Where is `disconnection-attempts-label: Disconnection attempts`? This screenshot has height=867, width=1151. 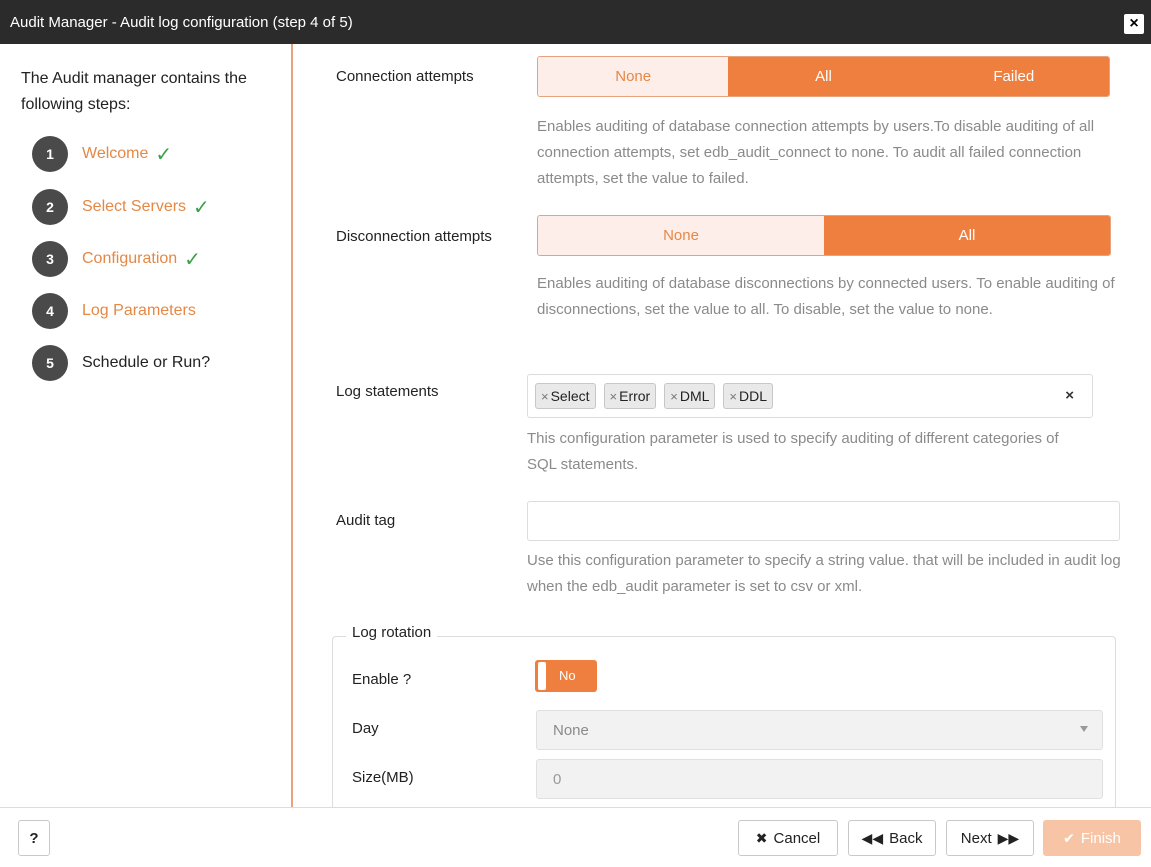 disconnection-attempts-label: Disconnection attempts is located at coordinates (414, 236).